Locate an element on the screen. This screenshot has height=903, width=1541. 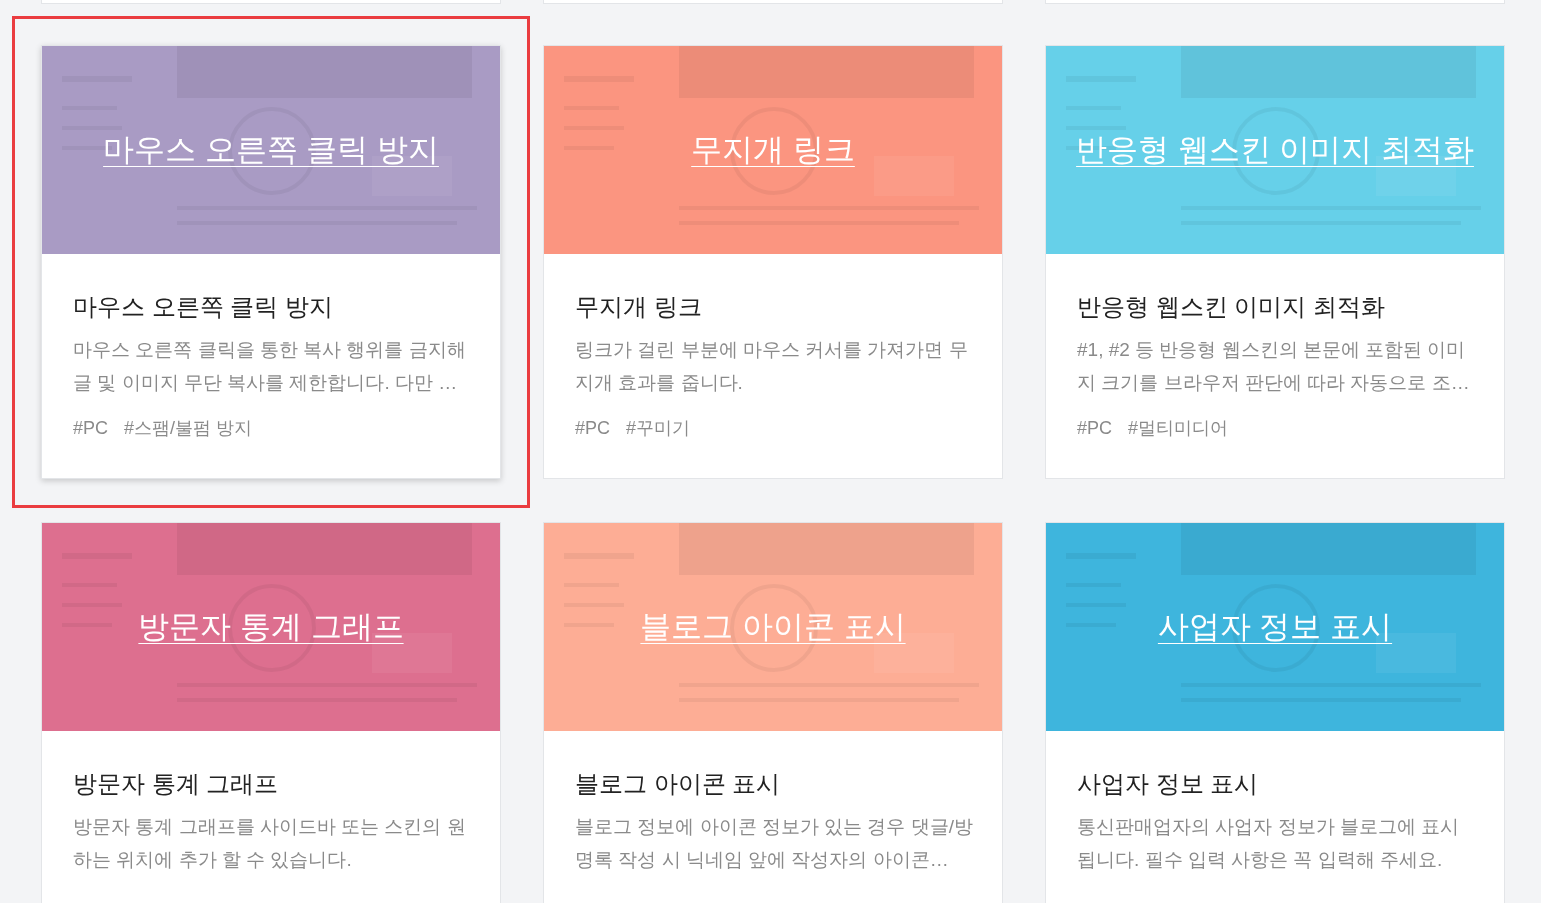
card: 무지개 링크 무지개 링크 링크가 걸린 부분에 마우스 커서를 가져가면 무지개 효과를 줍니다. #PC #꾸미기 is located at coordinates (773, 262).